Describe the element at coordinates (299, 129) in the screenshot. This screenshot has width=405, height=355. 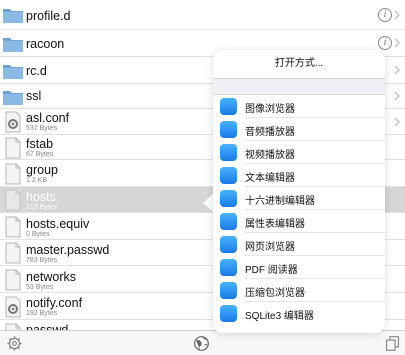
I see `menu-item-audio-player: 音频播放器` at that location.